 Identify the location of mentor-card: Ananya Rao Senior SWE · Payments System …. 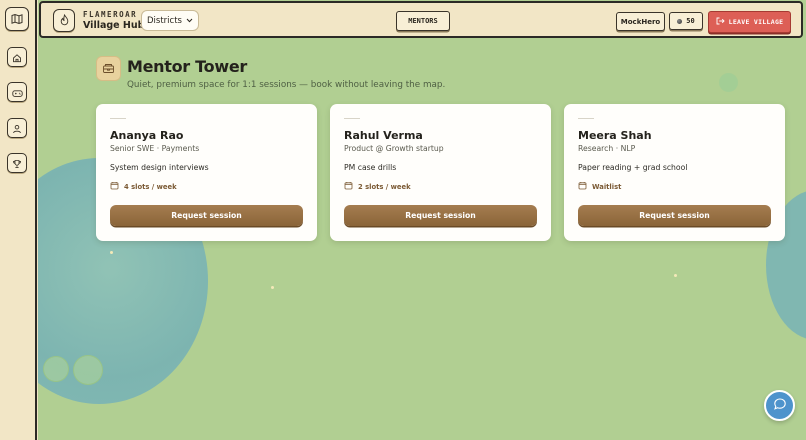
(206, 172).